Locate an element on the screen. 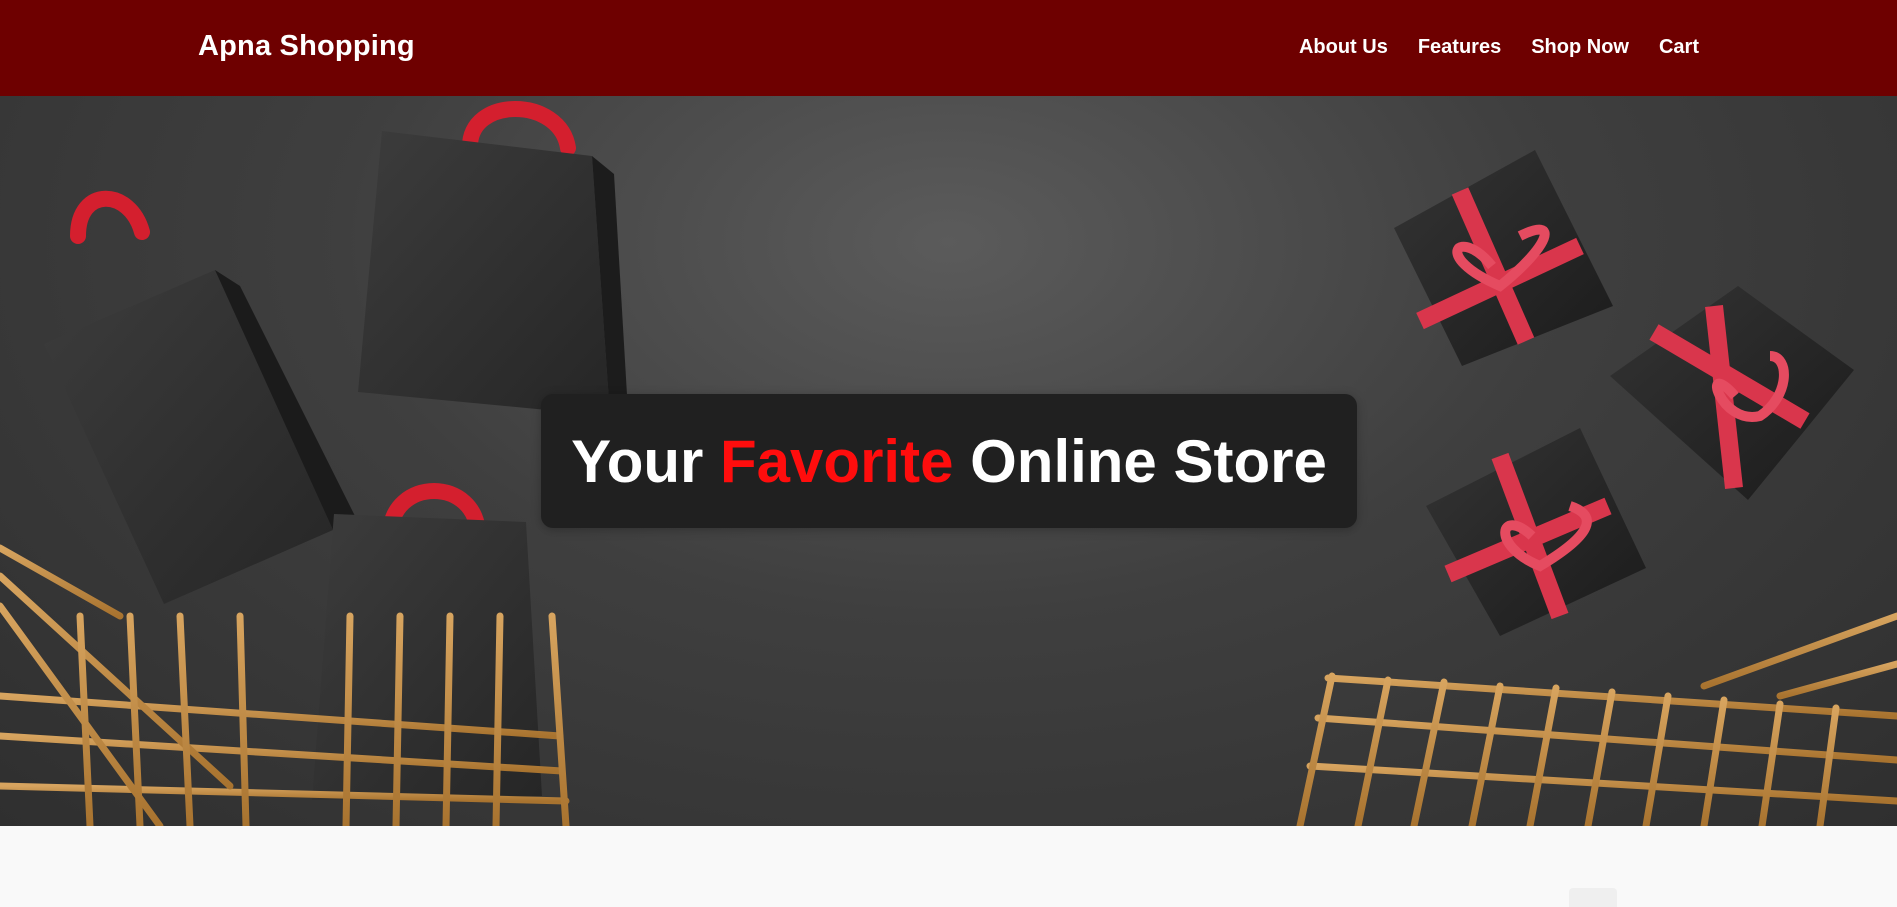  shopping-cart-right is located at coordinates (1596, 719).